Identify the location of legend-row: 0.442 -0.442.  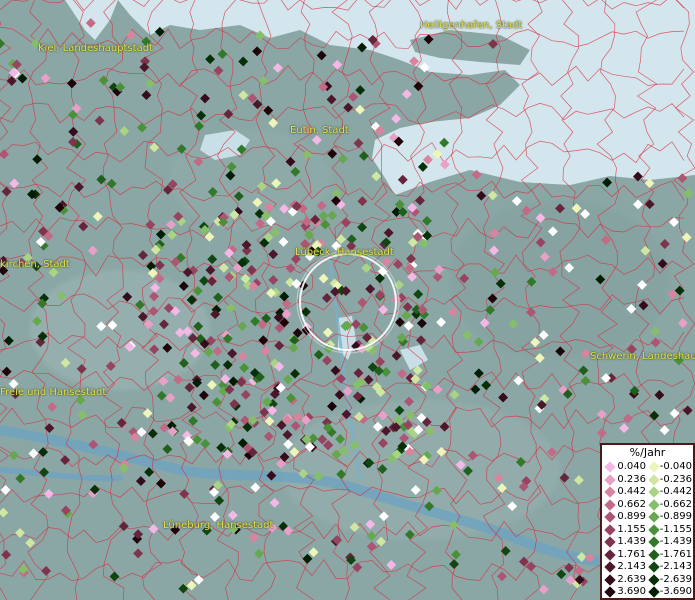
(648, 492).